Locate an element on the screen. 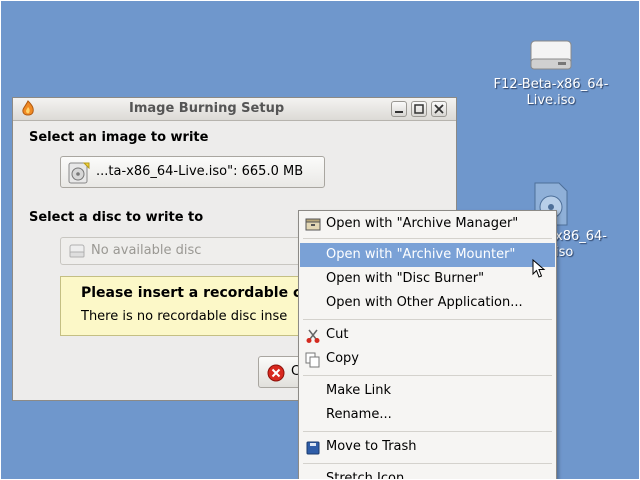  menu-item-make-link: Make Link is located at coordinates (427, 391).